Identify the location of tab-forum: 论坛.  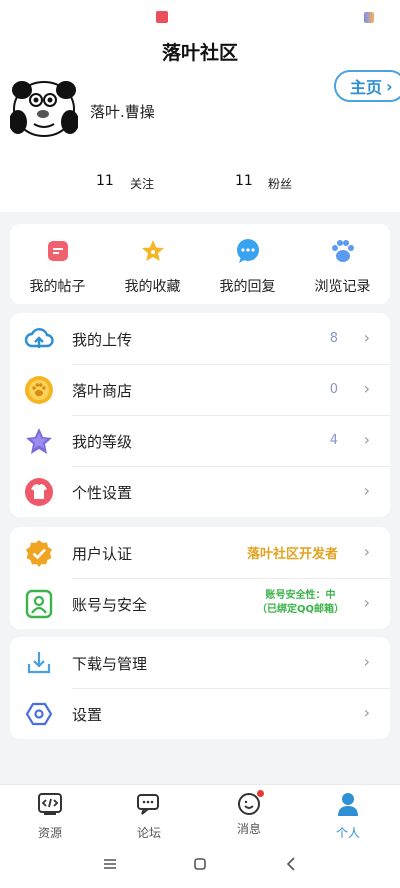
(149, 816).